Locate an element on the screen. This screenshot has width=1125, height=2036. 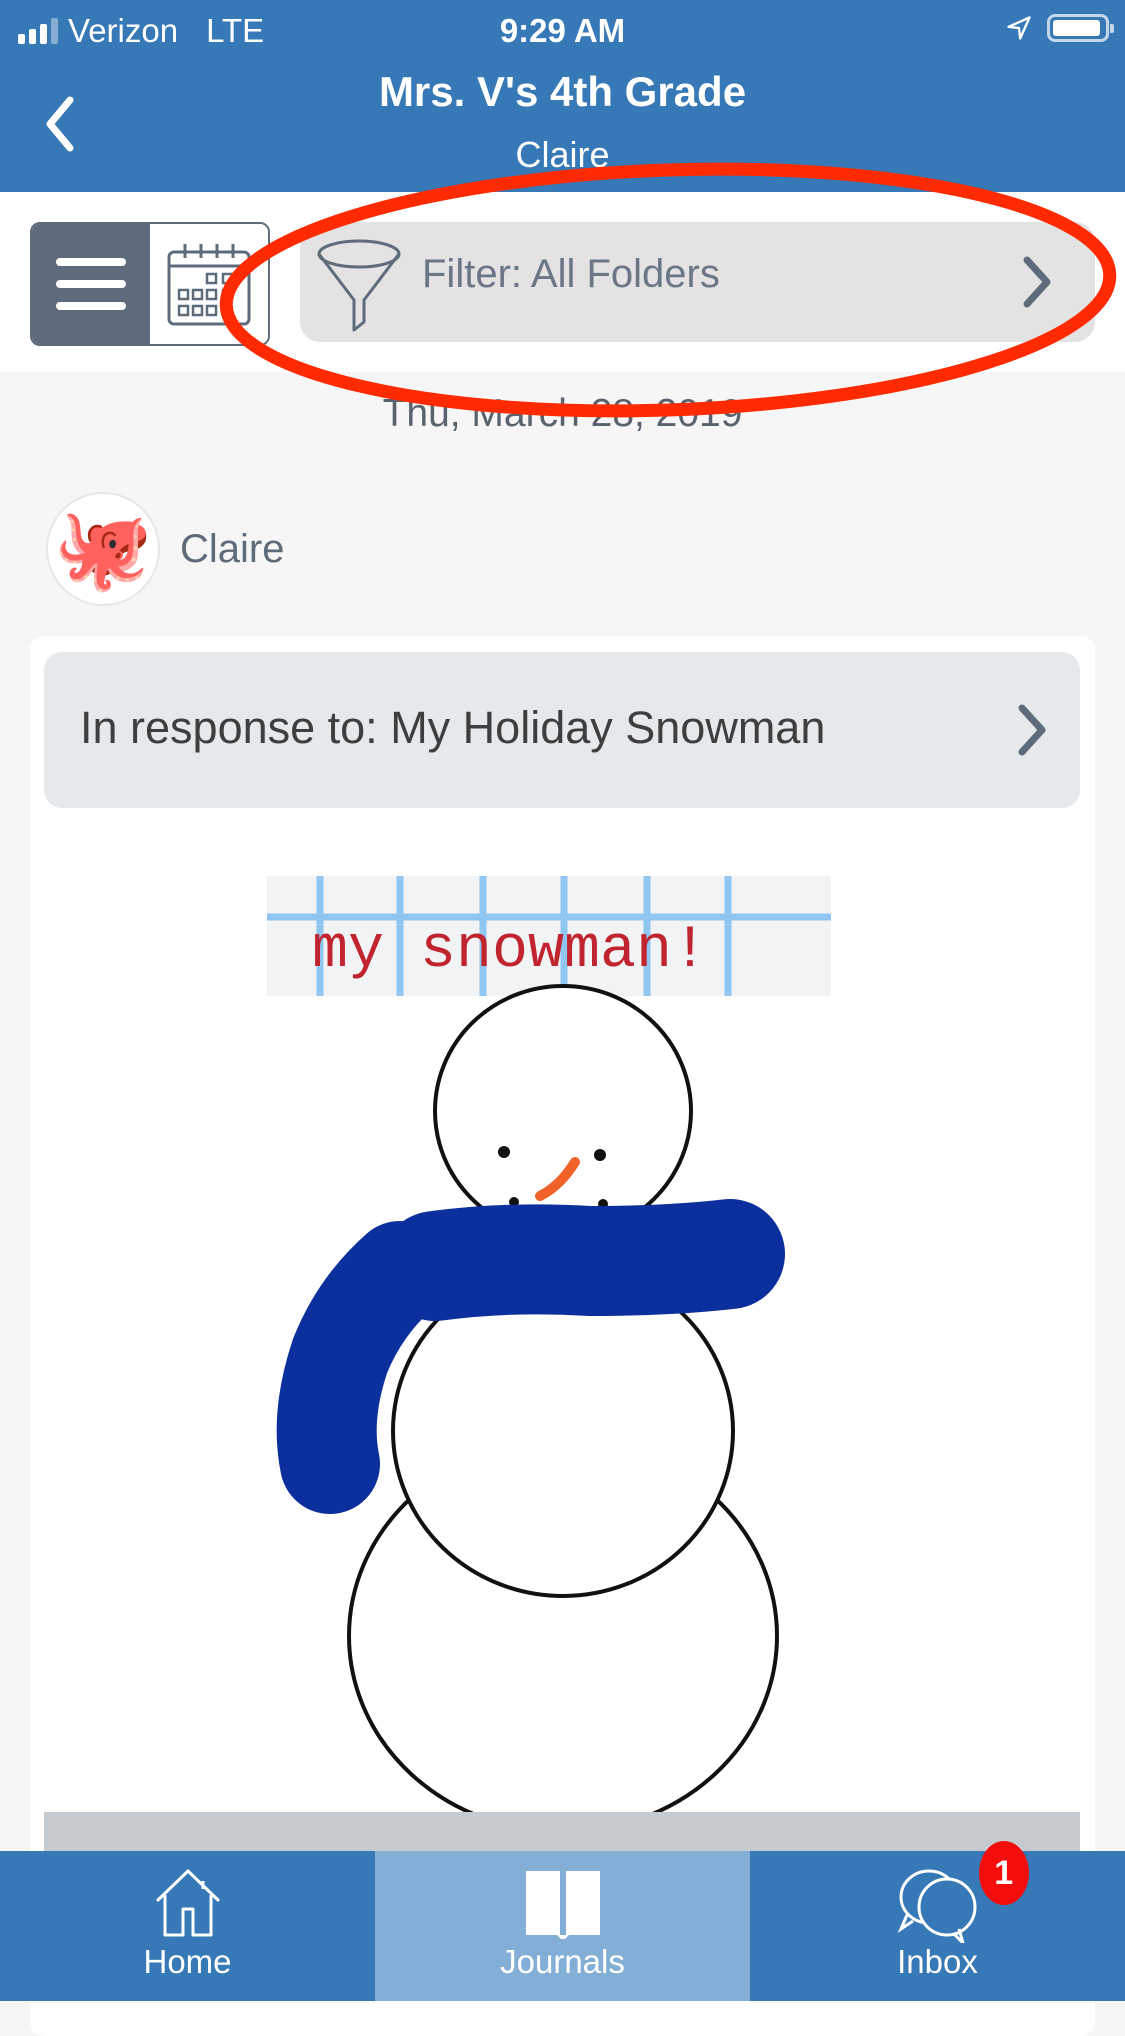
octopus-icon: 🐙 is located at coordinates (103, 548).